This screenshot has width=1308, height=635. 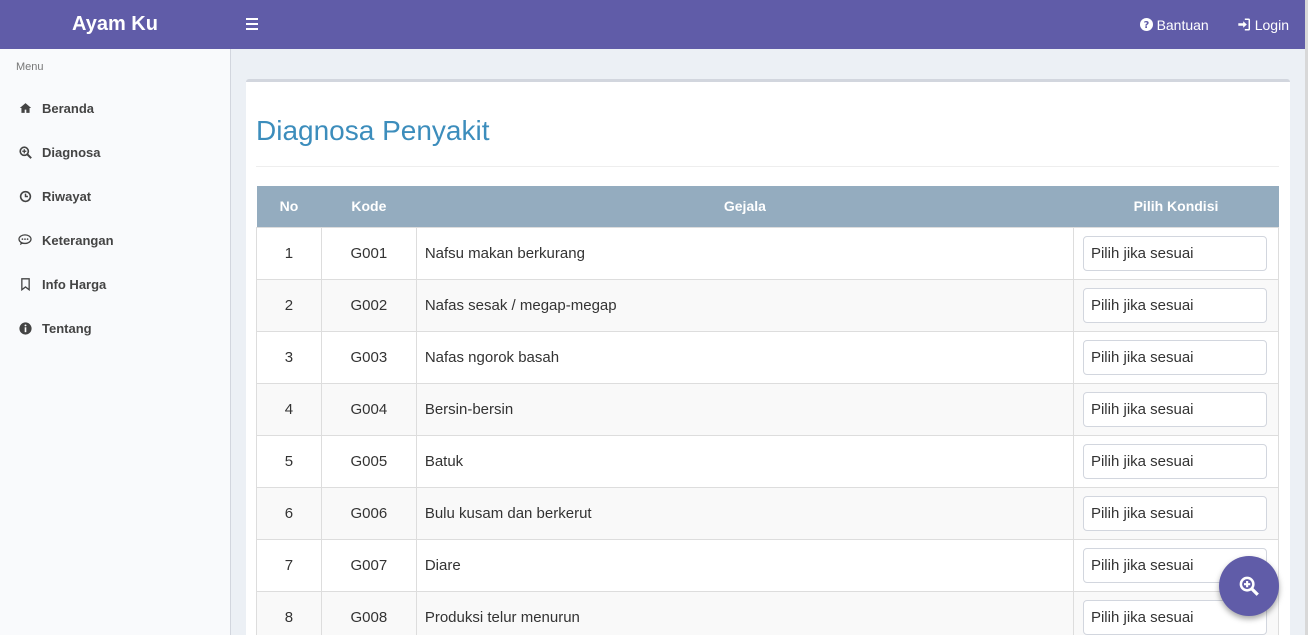 What do you see at coordinates (115, 328) in the screenshot?
I see `sidebar-item-tentang: Tentang` at bounding box center [115, 328].